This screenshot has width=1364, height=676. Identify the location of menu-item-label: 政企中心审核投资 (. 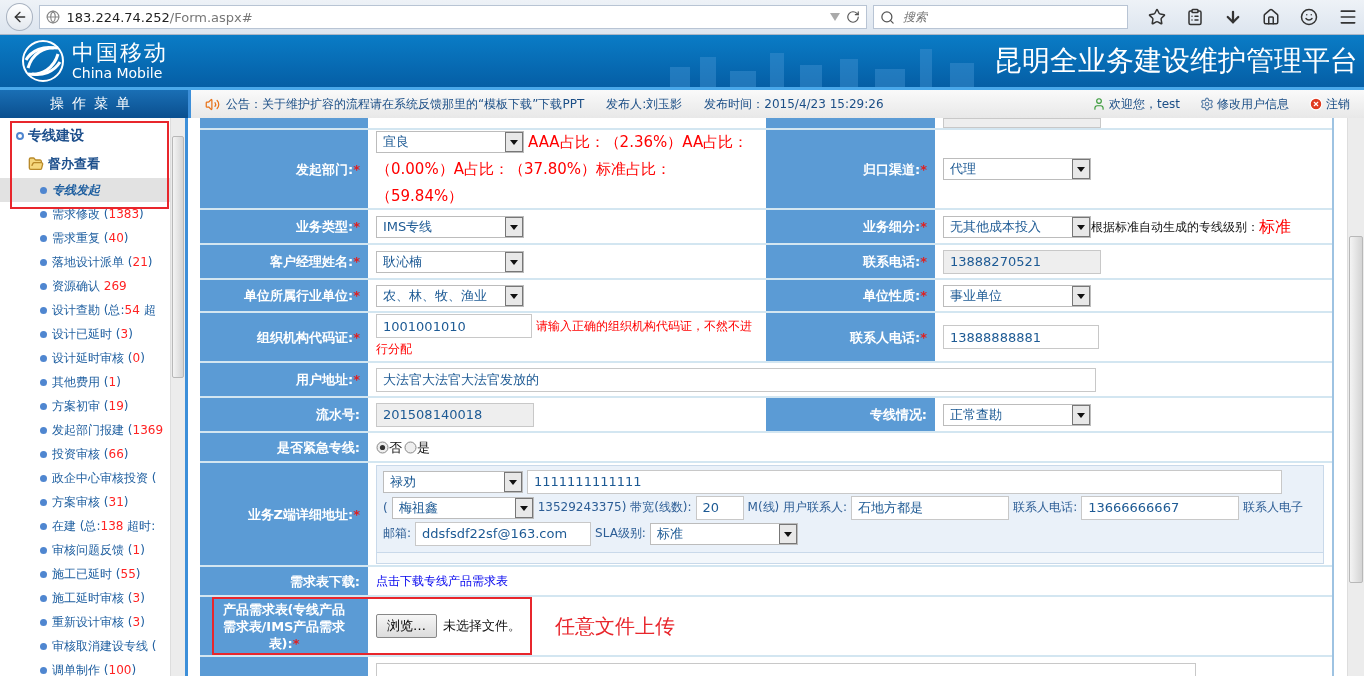
(104, 478).